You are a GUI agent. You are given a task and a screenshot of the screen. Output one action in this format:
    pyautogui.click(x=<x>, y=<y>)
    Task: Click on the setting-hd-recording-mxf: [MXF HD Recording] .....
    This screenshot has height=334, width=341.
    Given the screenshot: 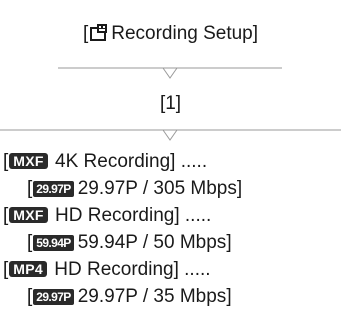 What is the action you would take?
    pyautogui.click(x=107, y=215)
    